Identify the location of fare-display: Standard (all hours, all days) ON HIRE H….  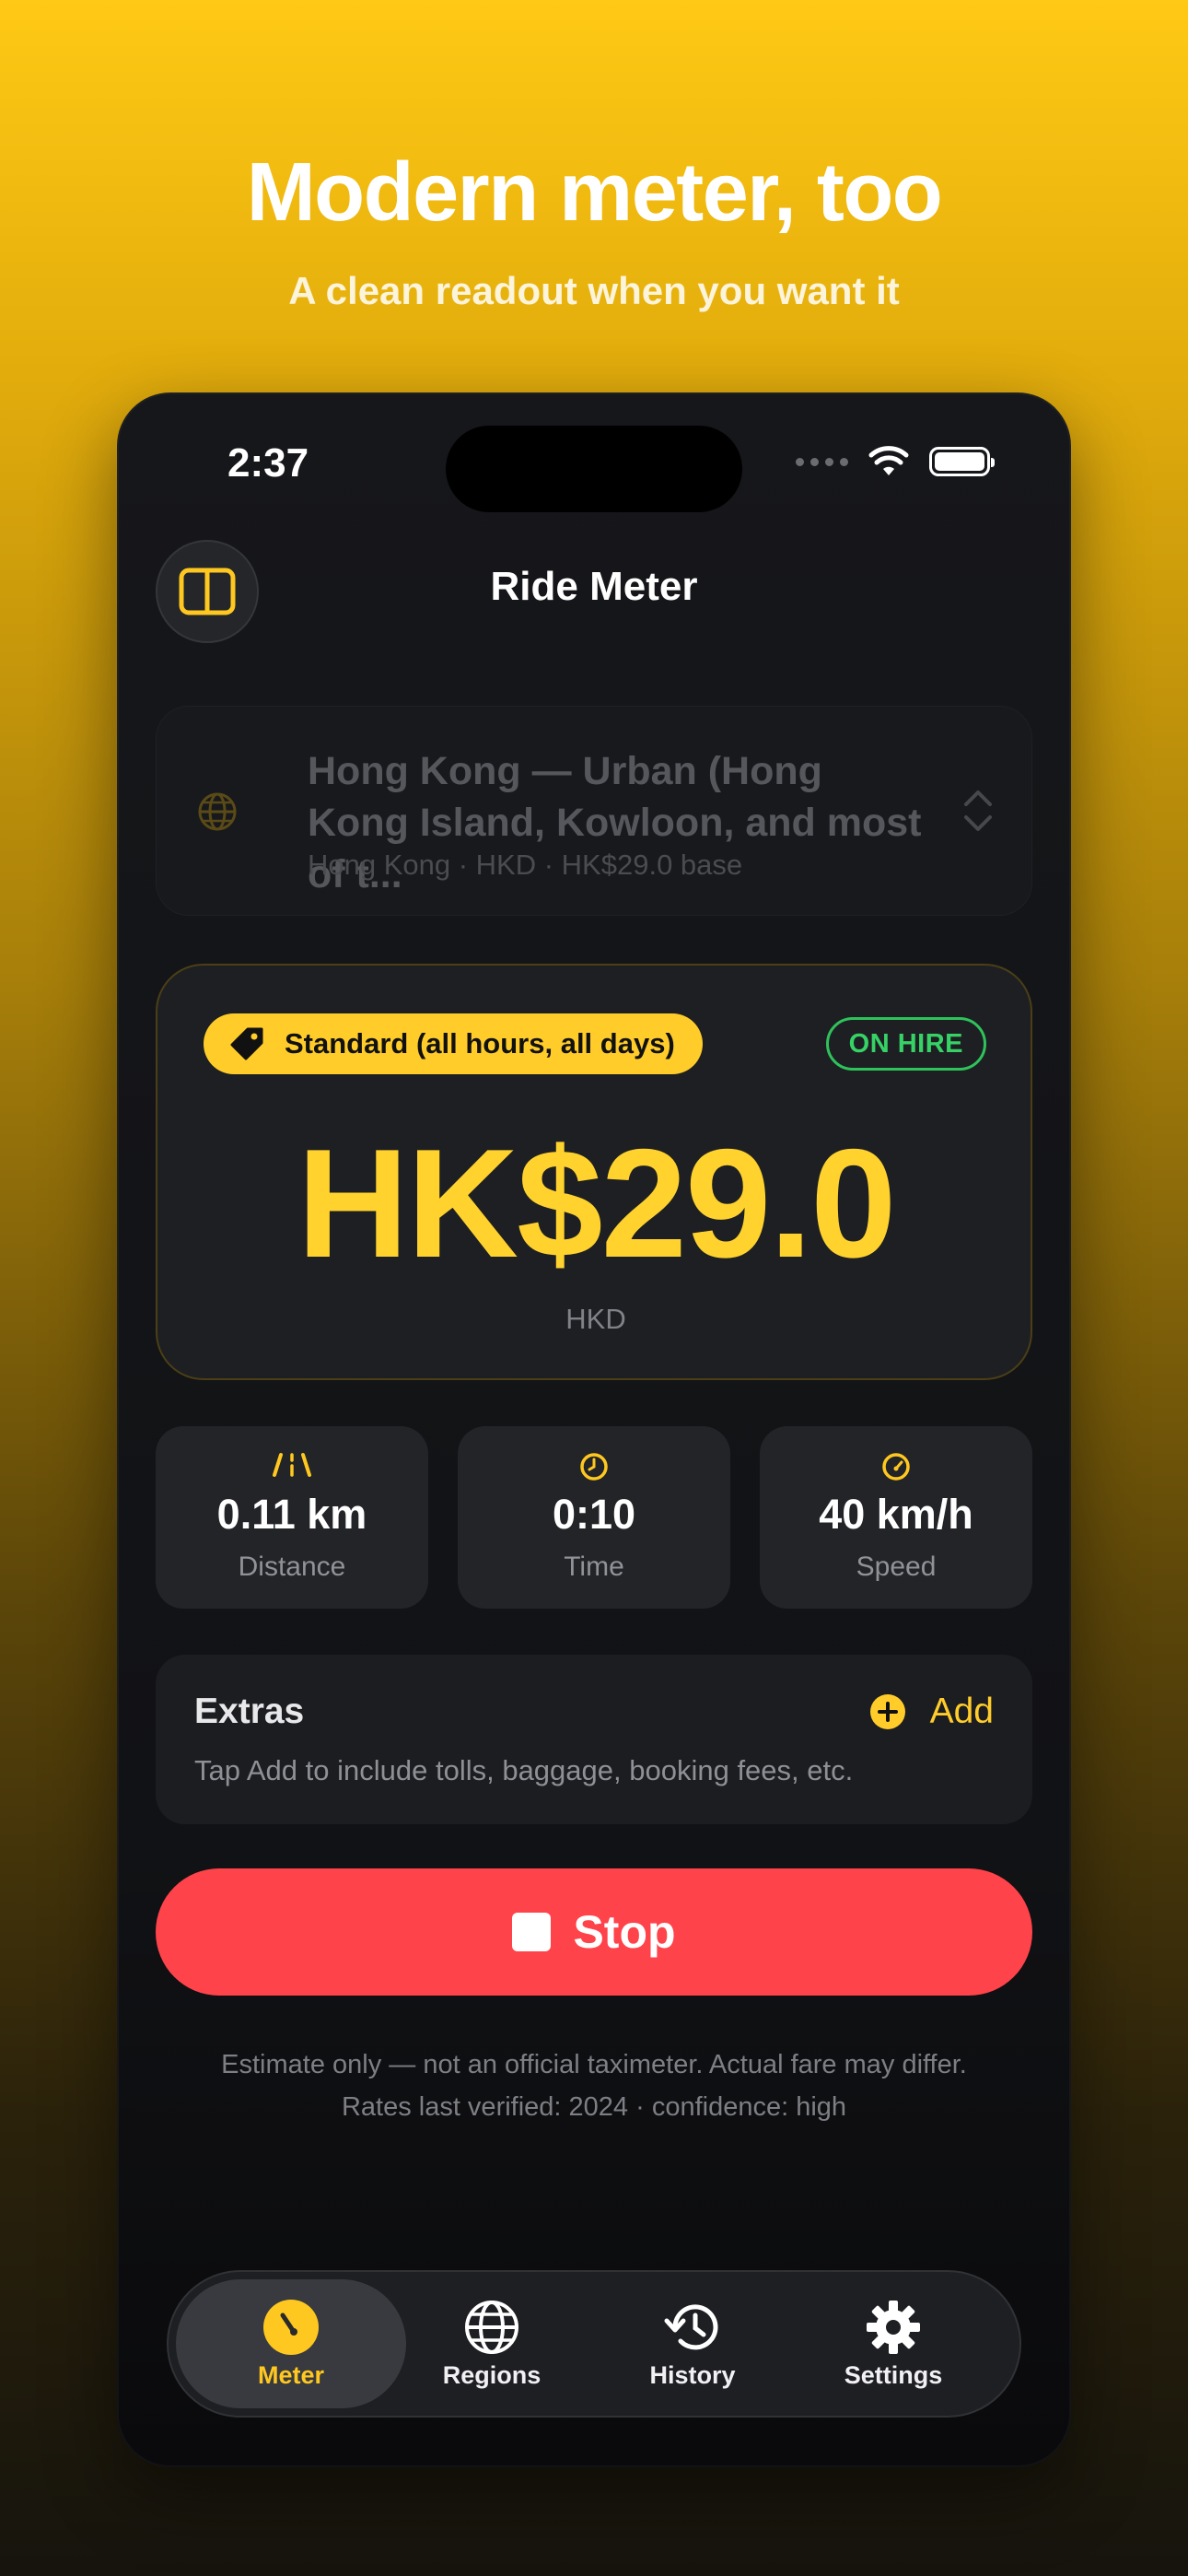
(594, 1172).